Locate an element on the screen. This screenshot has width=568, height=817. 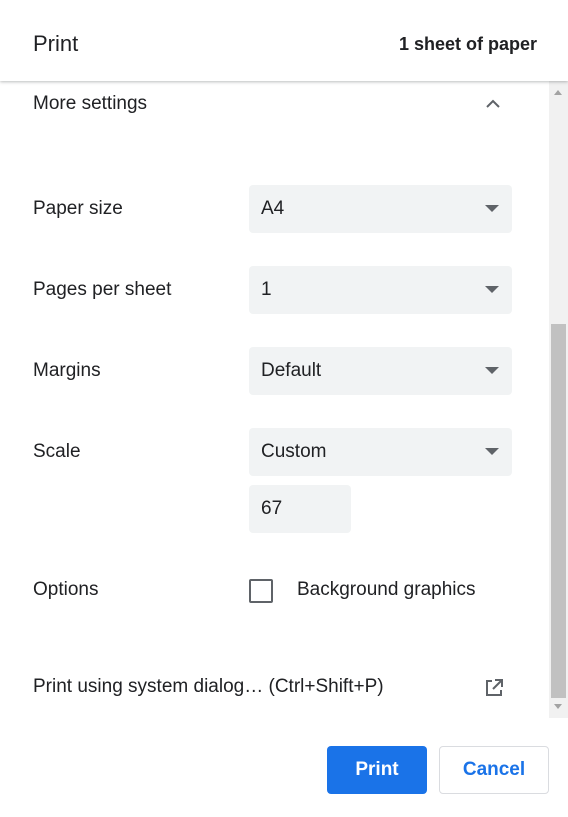
scale-label: Scale is located at coordinates (57, 451).